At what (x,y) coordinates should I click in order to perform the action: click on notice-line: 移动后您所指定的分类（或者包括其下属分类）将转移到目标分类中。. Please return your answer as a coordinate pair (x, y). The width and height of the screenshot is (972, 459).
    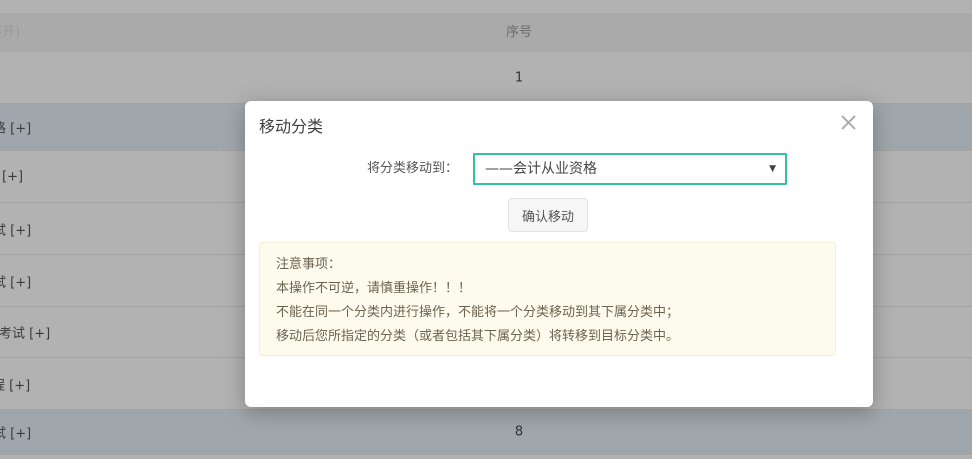
    Looking at the image, I should click on (478, 336).